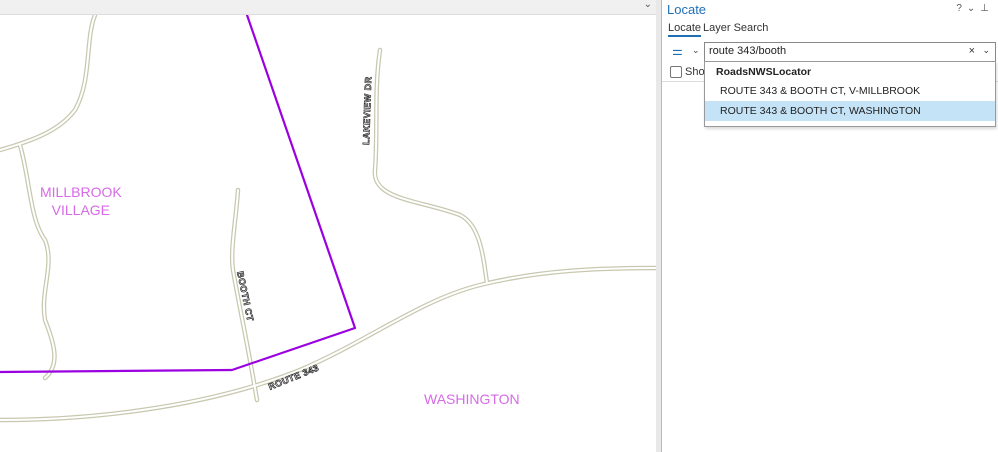  I want to click on pane-tools: ?⌄⊥, so click(975, 8).